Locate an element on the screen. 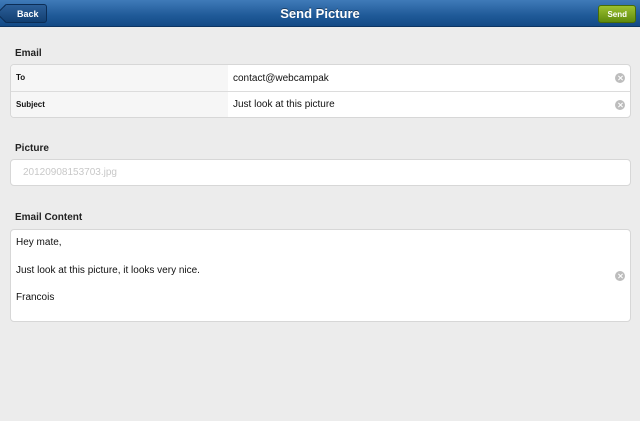  email-section-label: Email is located at coordinates (28, 53).